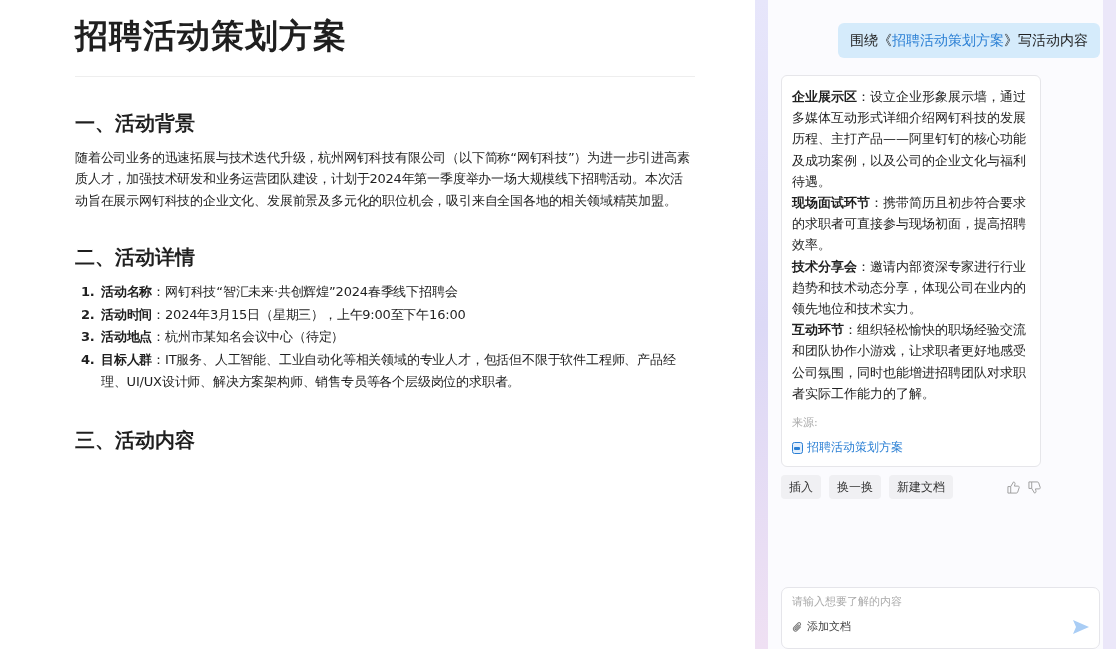 The width and height of the screenshot is (1116, 649). What do you see at coordinates (1013, 487) in the screenshot?
I see `thumbs-up-icon` at bounding box center [1013, 487].